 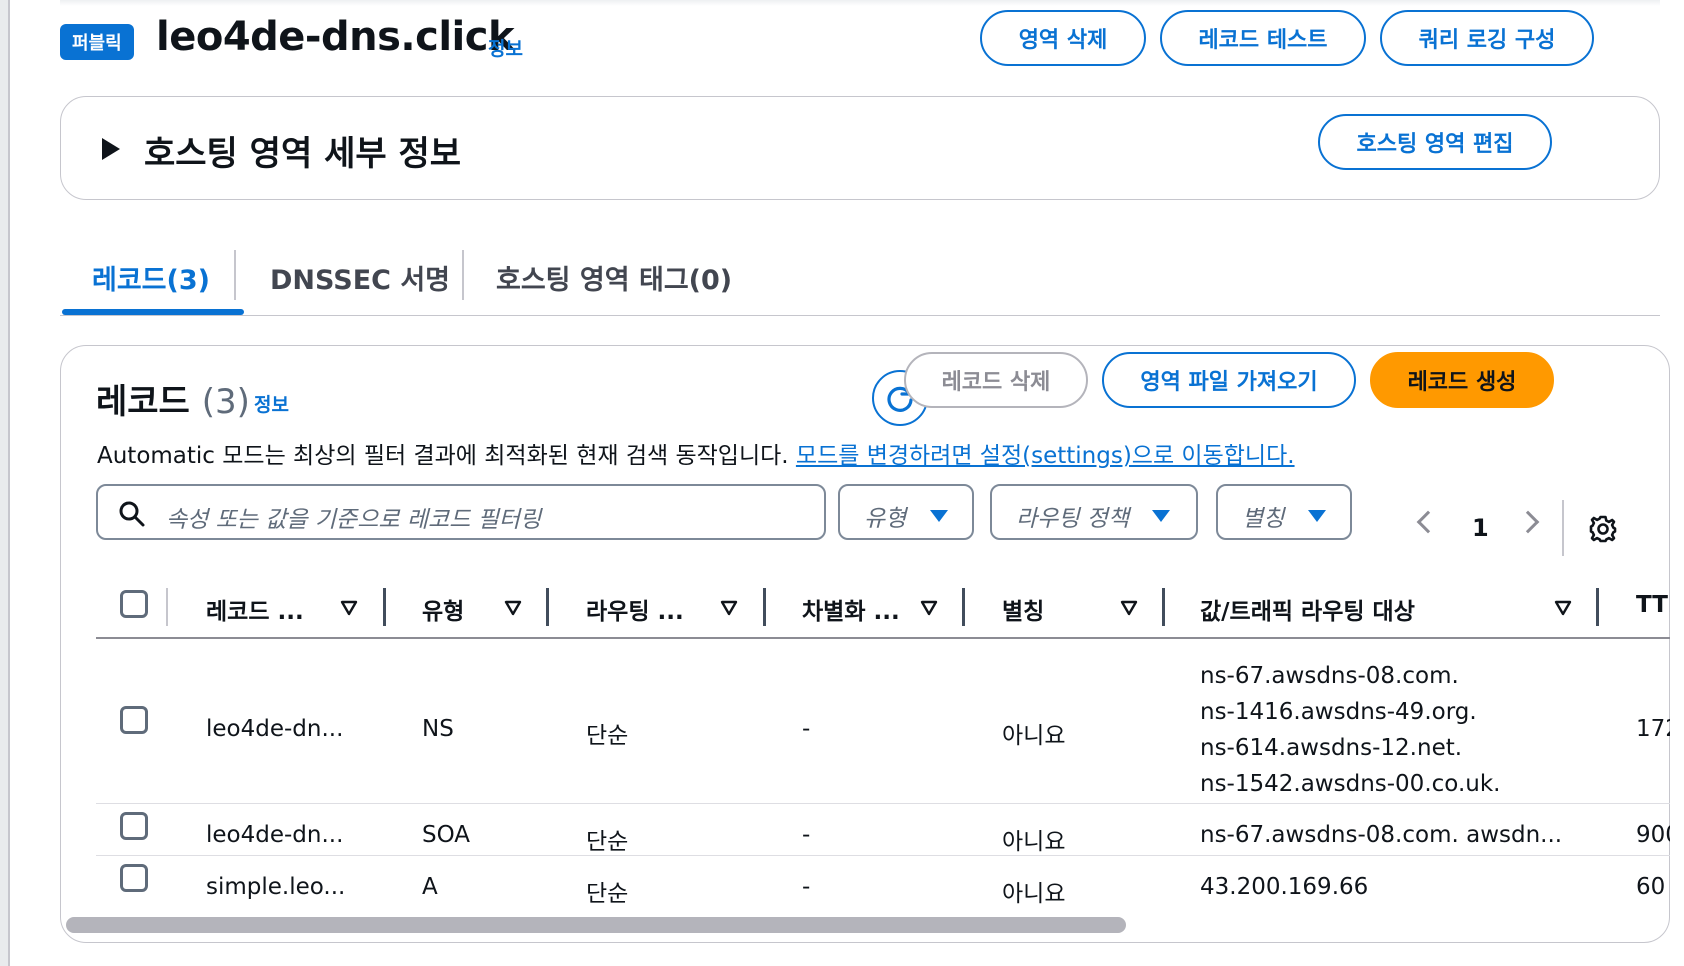 I want to click on top-shadow, so click(x=860, y=3).